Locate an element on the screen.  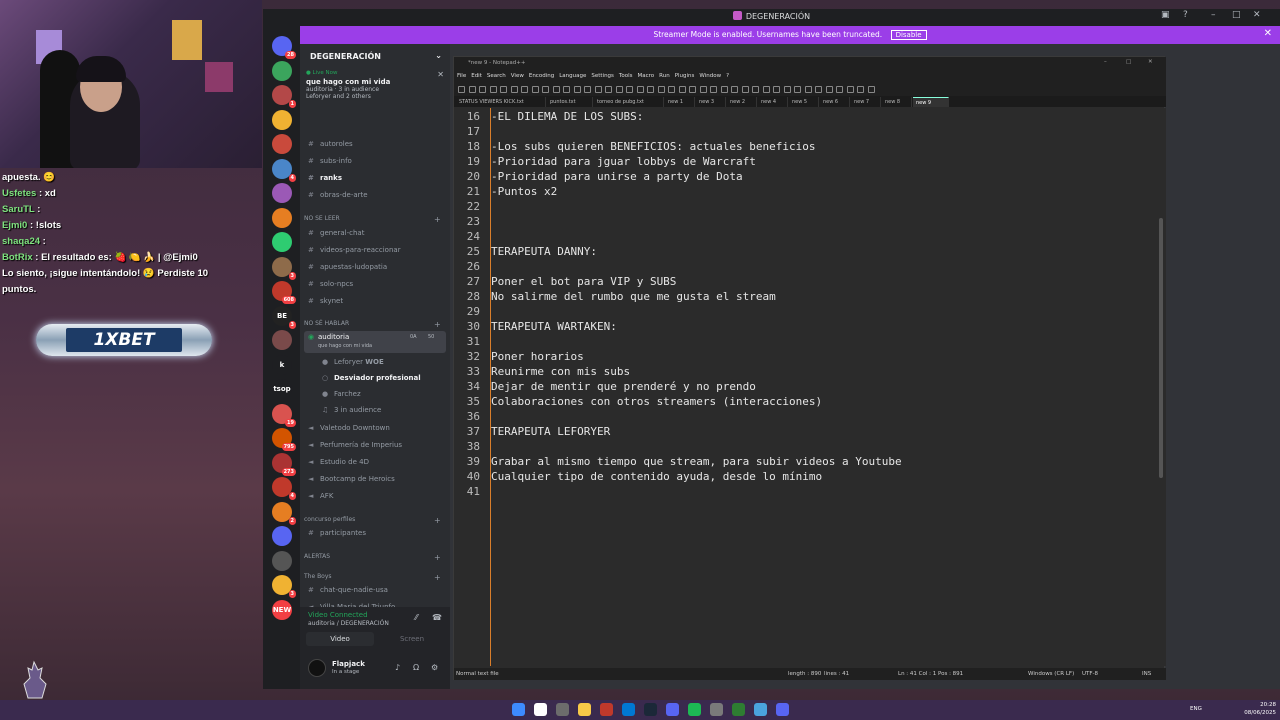
search-icon is located at coordinates (540, 709).